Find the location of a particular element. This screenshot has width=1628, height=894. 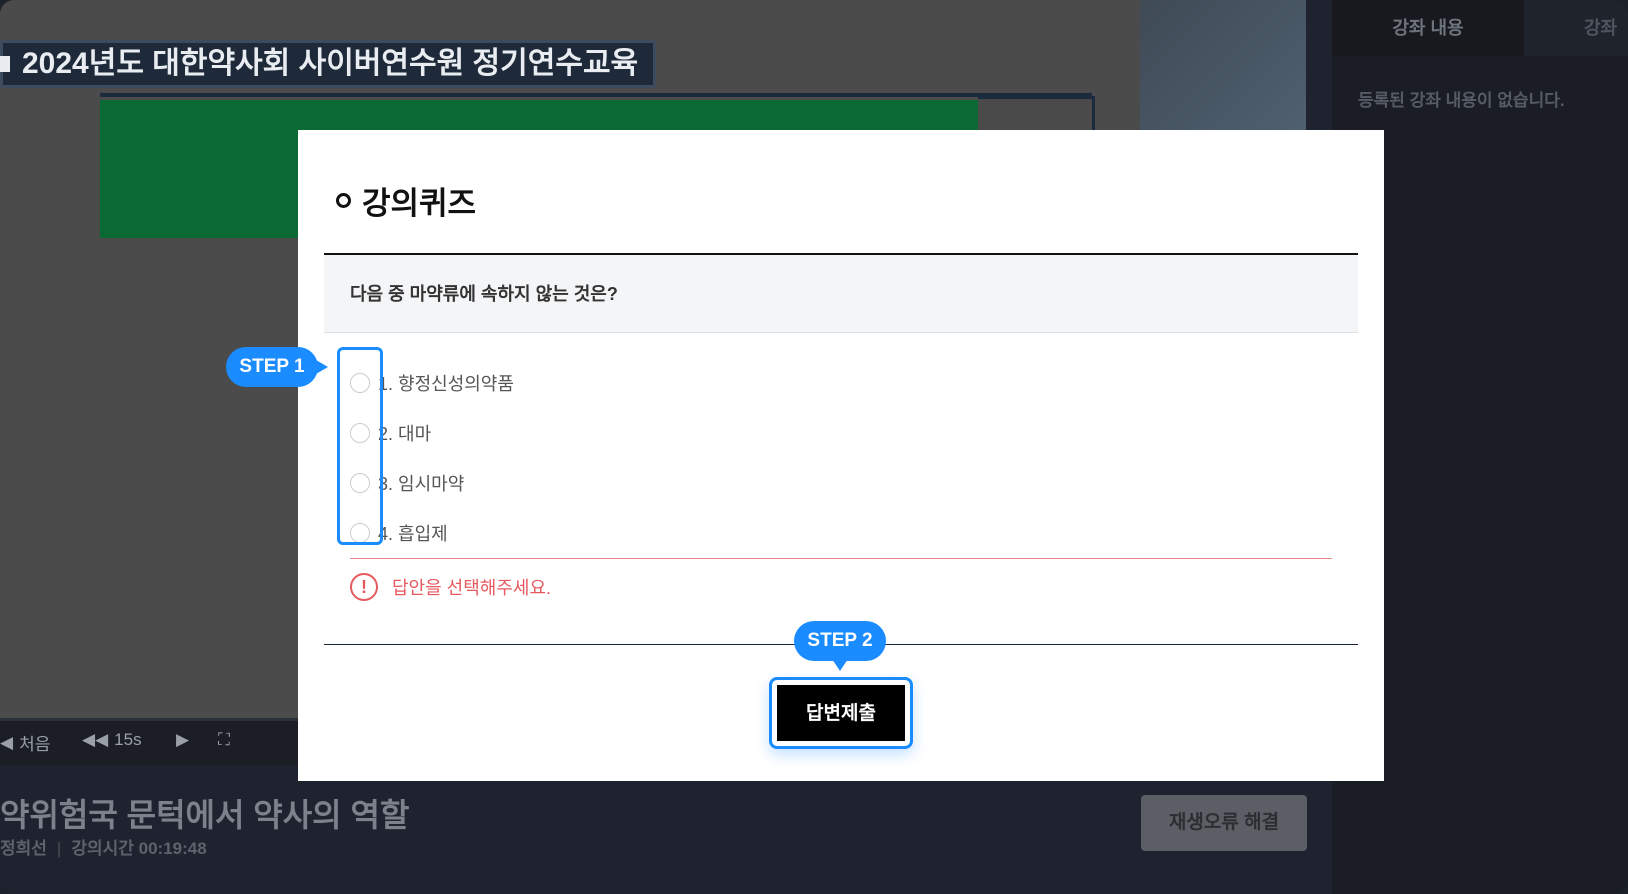

slide-title-text: 2024년도 대한약사회 사이버연수원 정기연수교육 is located at coordinates (330, 63).